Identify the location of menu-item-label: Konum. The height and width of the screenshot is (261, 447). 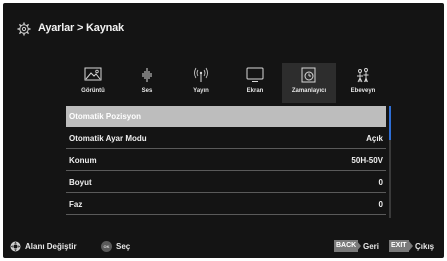
(83, 160).